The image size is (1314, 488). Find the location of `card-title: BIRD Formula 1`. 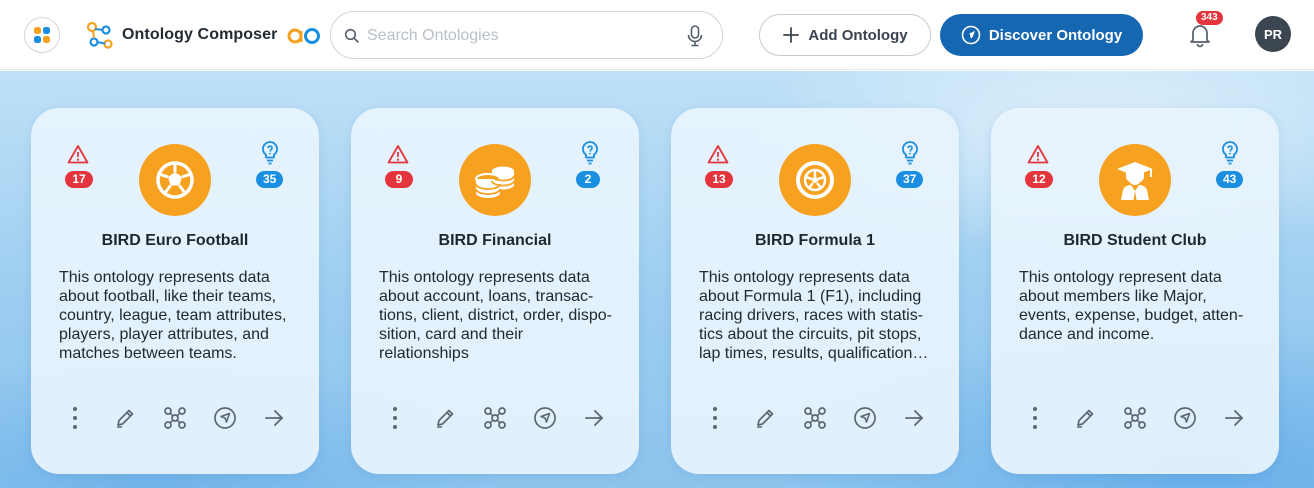

card-title: BIRD Formula 1 is located at coordinates (814, 240).